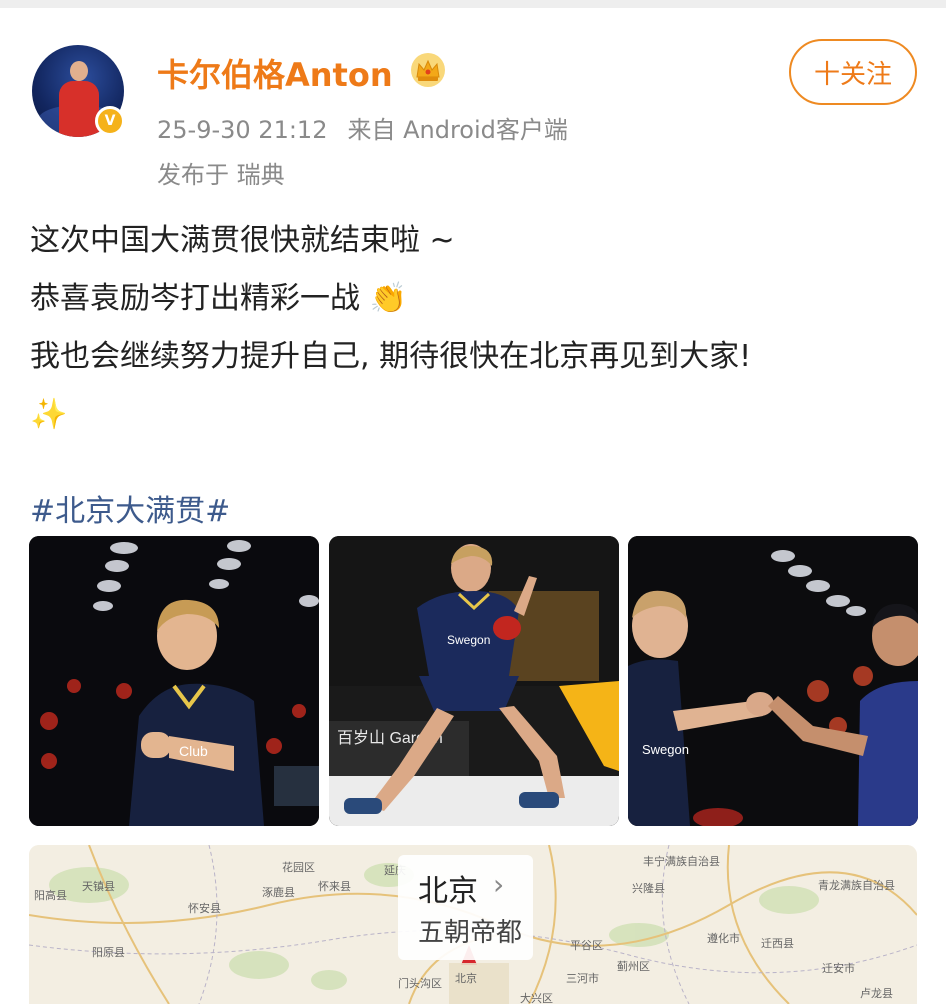  What do you see at coordinates (204, 908) in the screenshot?
I see `map-label: 怀安县` at bounding box center [204, 908].